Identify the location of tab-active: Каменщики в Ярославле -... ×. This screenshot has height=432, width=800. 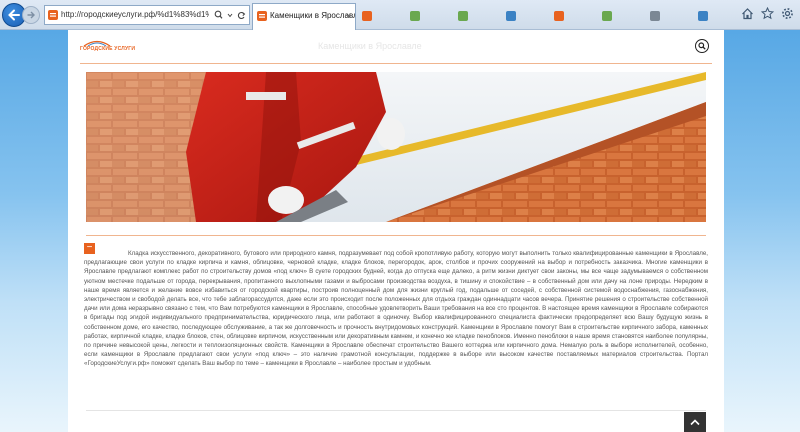
(304, 16).